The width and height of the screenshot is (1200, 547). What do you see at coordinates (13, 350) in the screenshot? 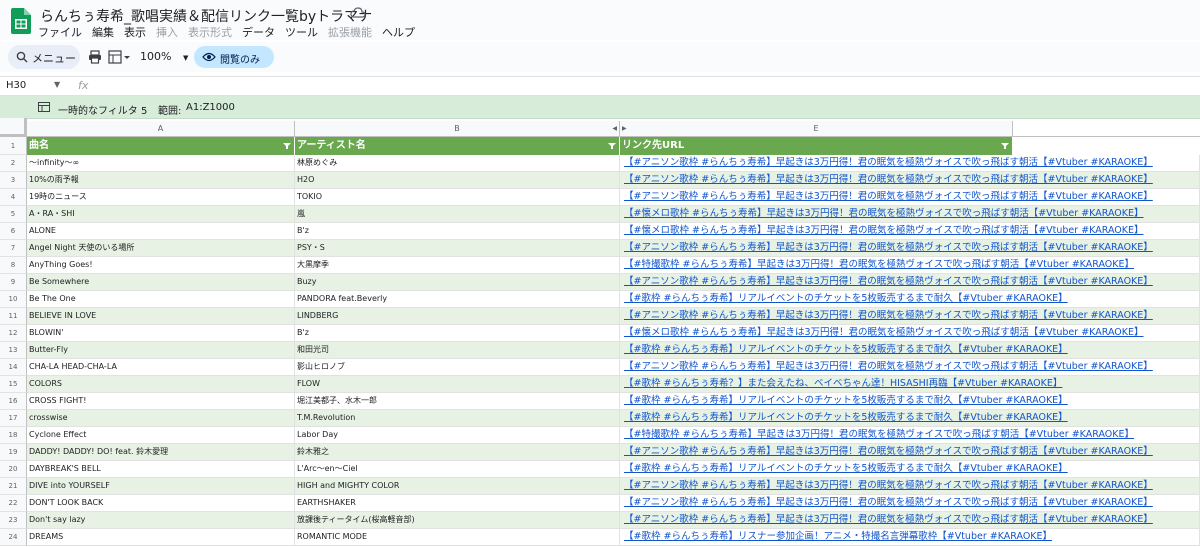
I see `row-number: 13` at bounding box center [13, 350].